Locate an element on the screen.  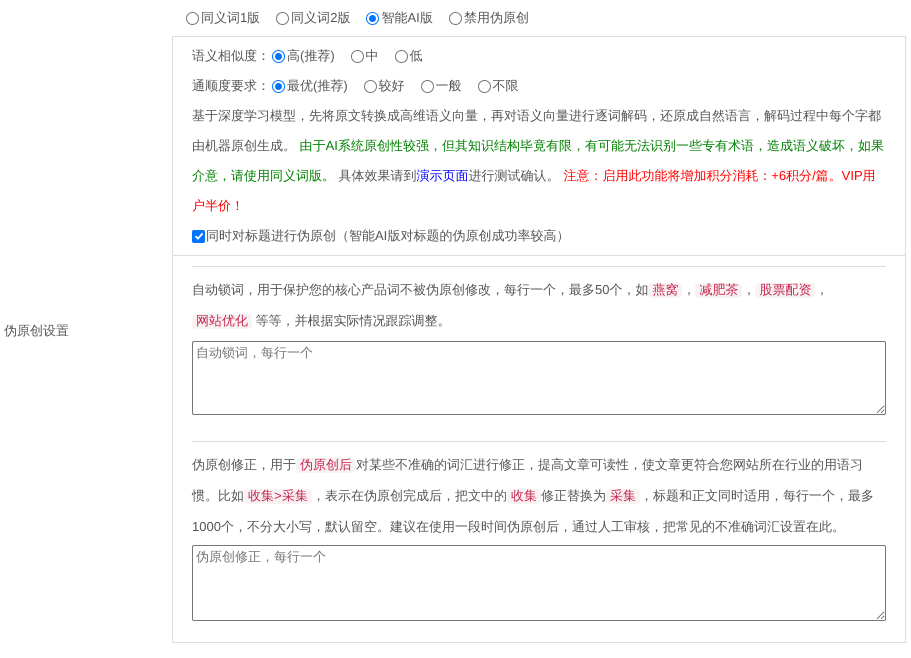
demo-page-link: 演示页面 is located at coordinates (442, 175).